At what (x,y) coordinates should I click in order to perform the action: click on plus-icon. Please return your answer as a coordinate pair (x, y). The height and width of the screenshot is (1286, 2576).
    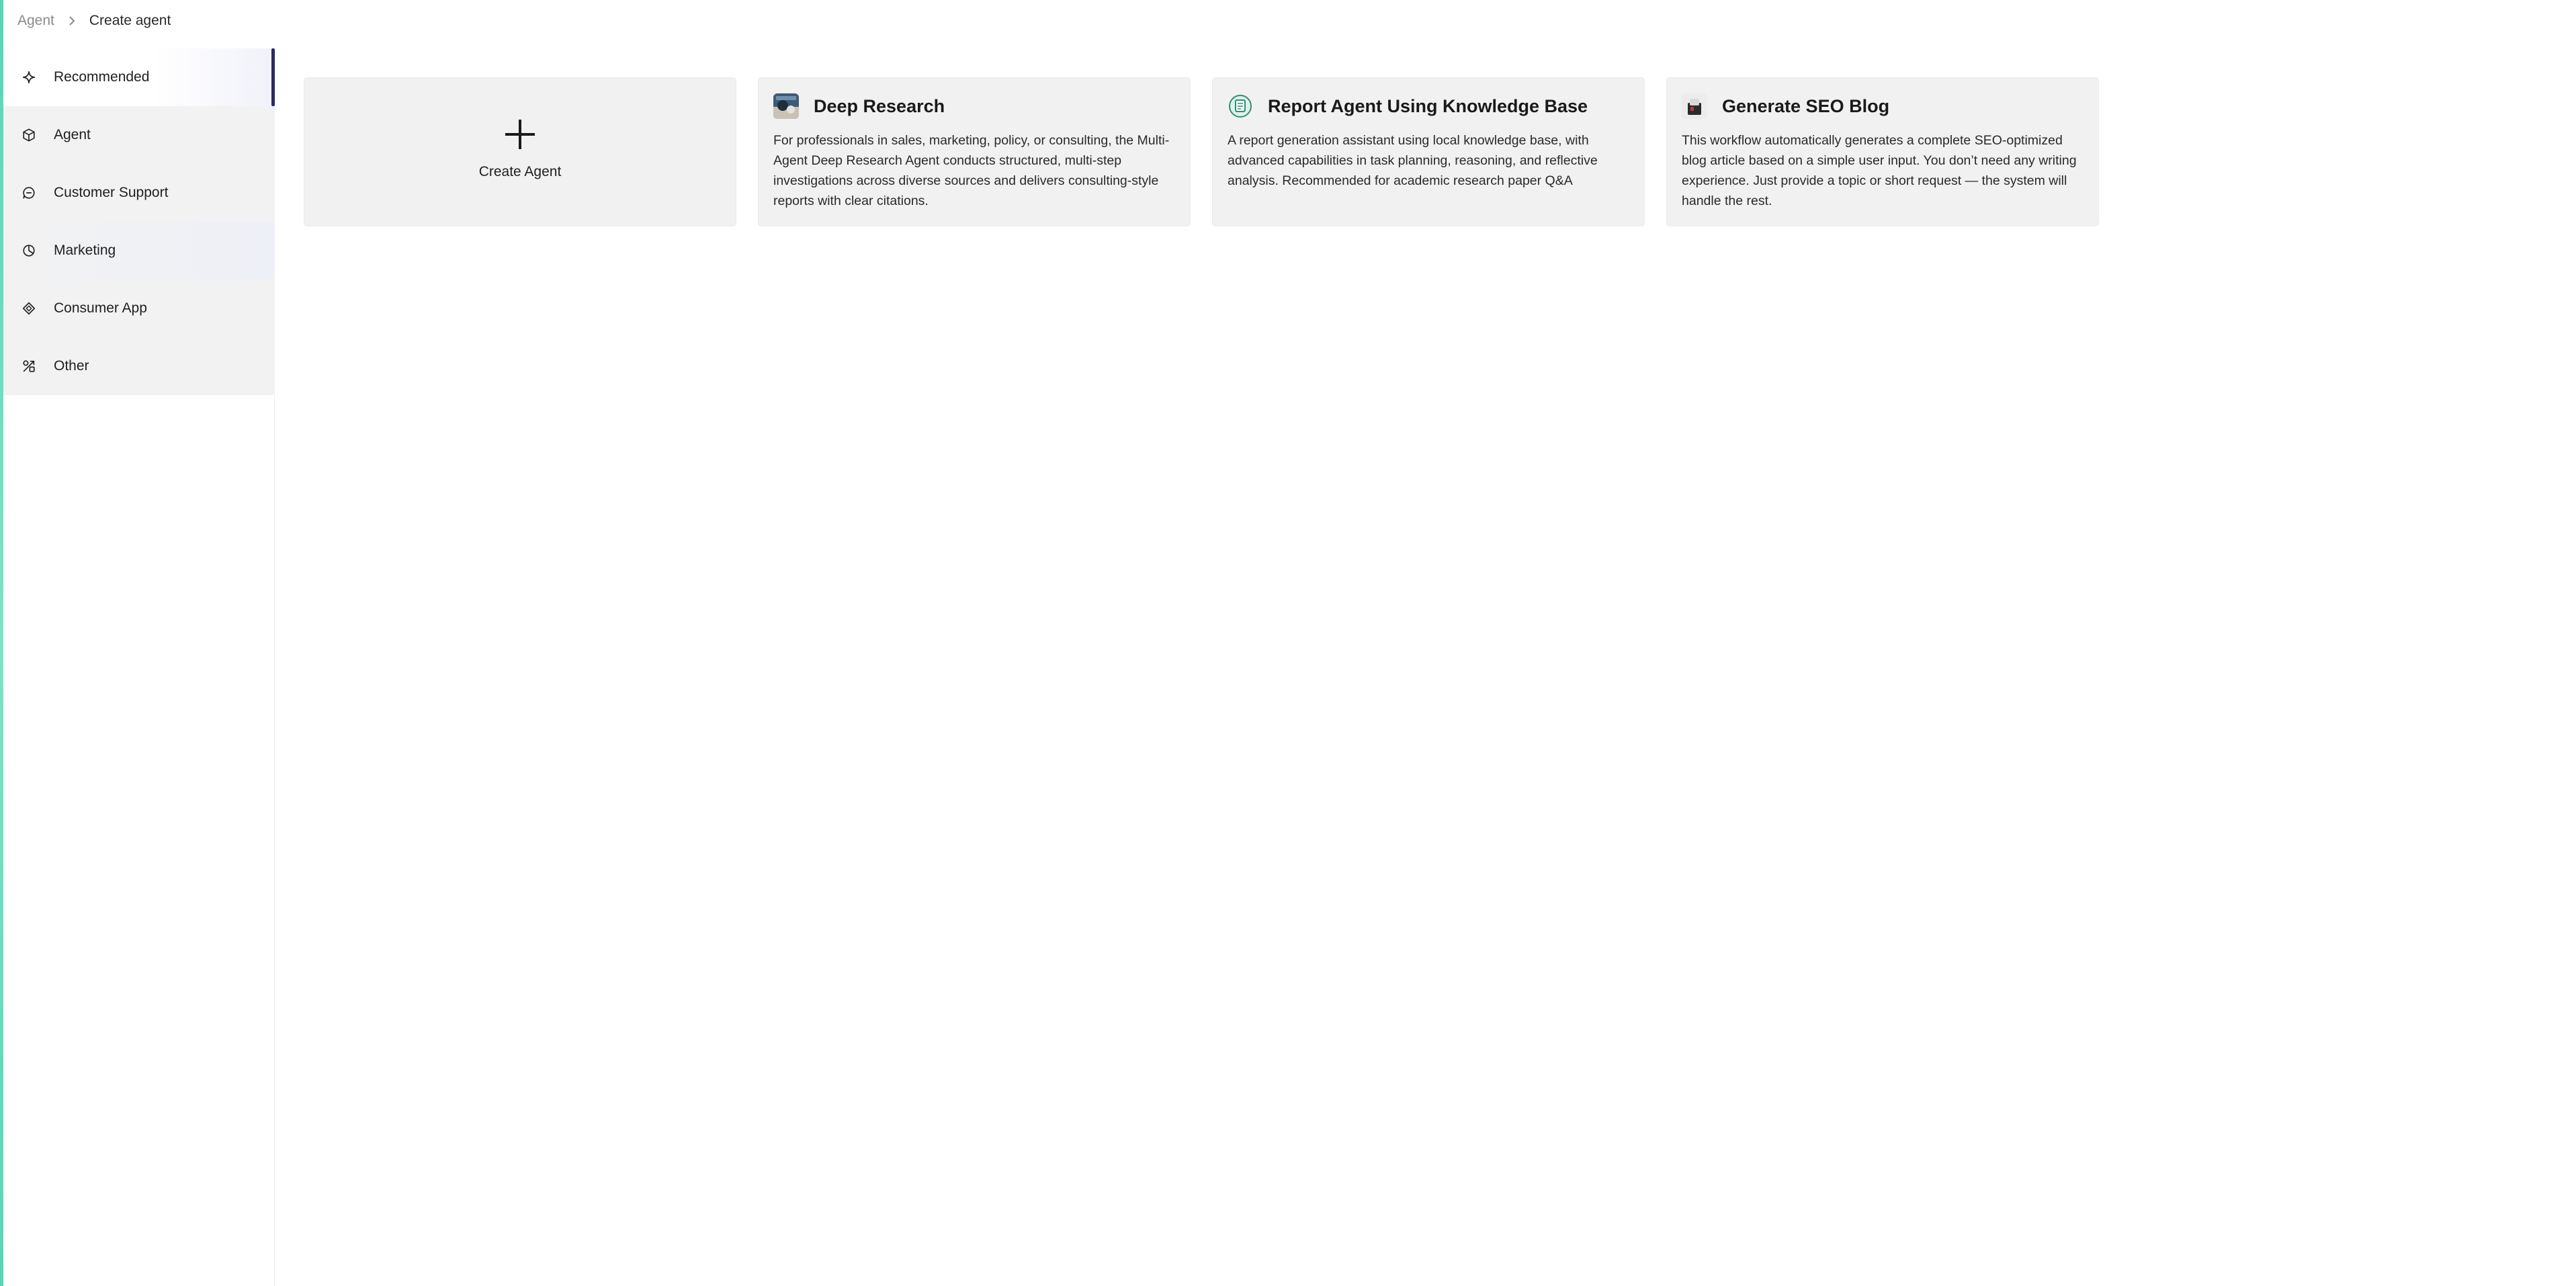
    Looking at the image, I should click on (520, 134).